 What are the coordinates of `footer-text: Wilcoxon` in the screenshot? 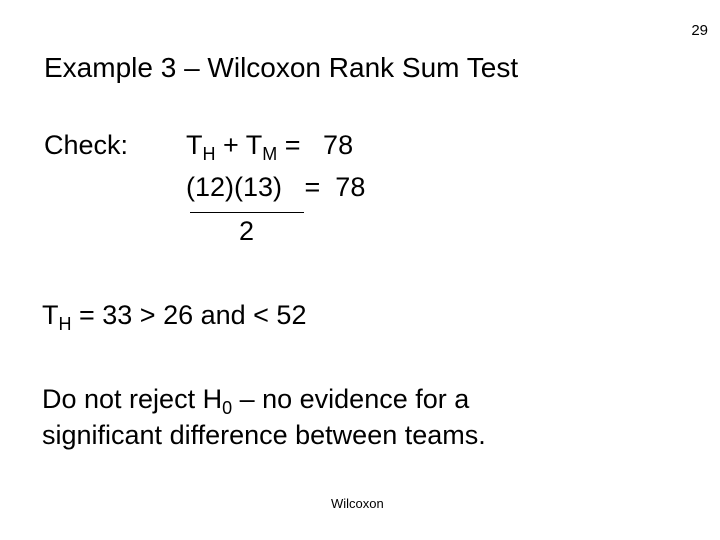 It's located at (357, 503).